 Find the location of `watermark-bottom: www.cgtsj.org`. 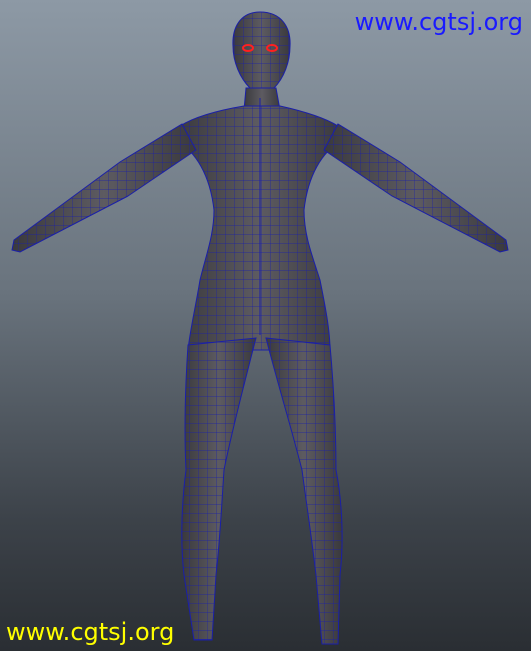

watermark-bottom: www.cgtsj.org is located at coordinates (90, 632).